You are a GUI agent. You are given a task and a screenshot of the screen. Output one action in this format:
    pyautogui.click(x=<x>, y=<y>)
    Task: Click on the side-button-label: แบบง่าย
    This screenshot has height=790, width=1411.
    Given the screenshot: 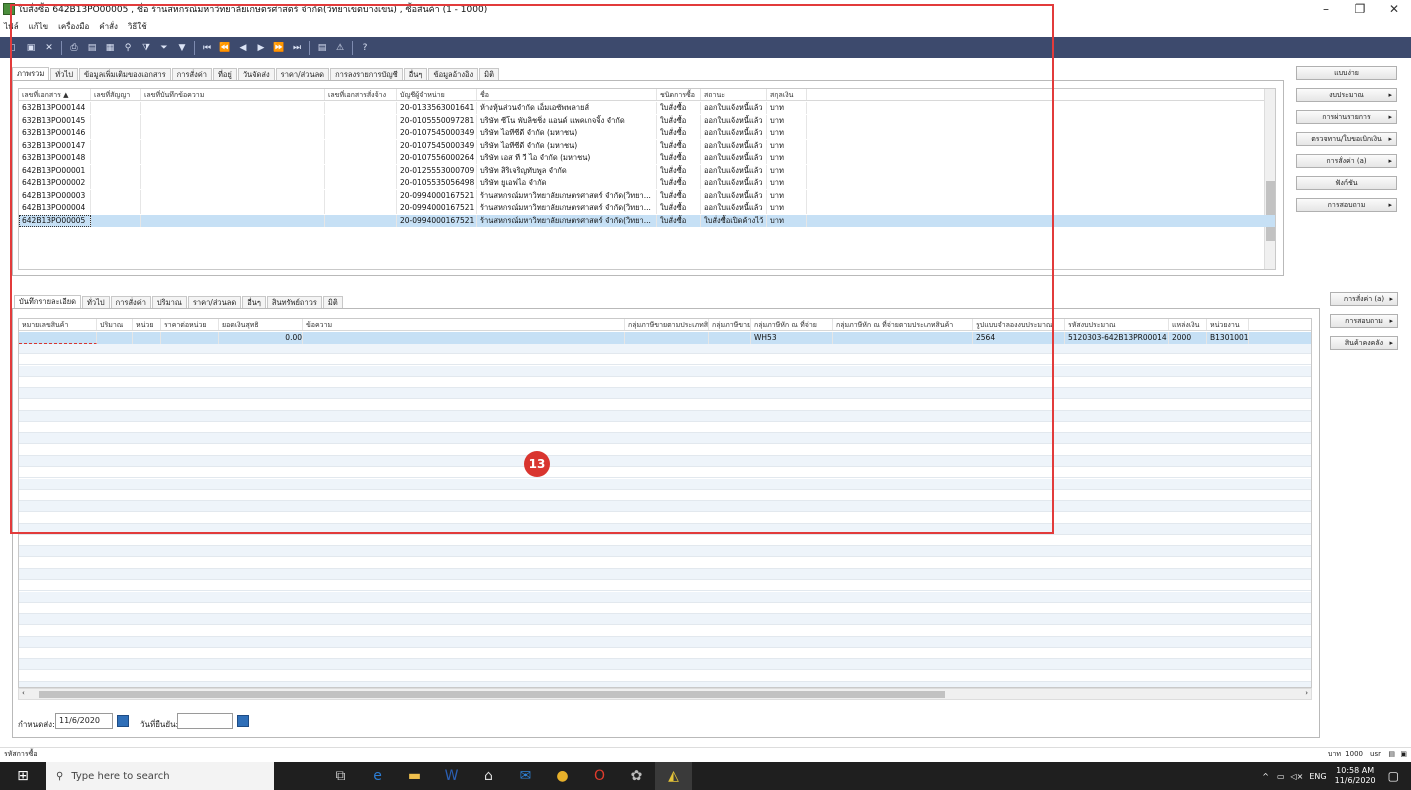 What is the action you would take?
    pyautogui.click(x=1346, y=73)
    